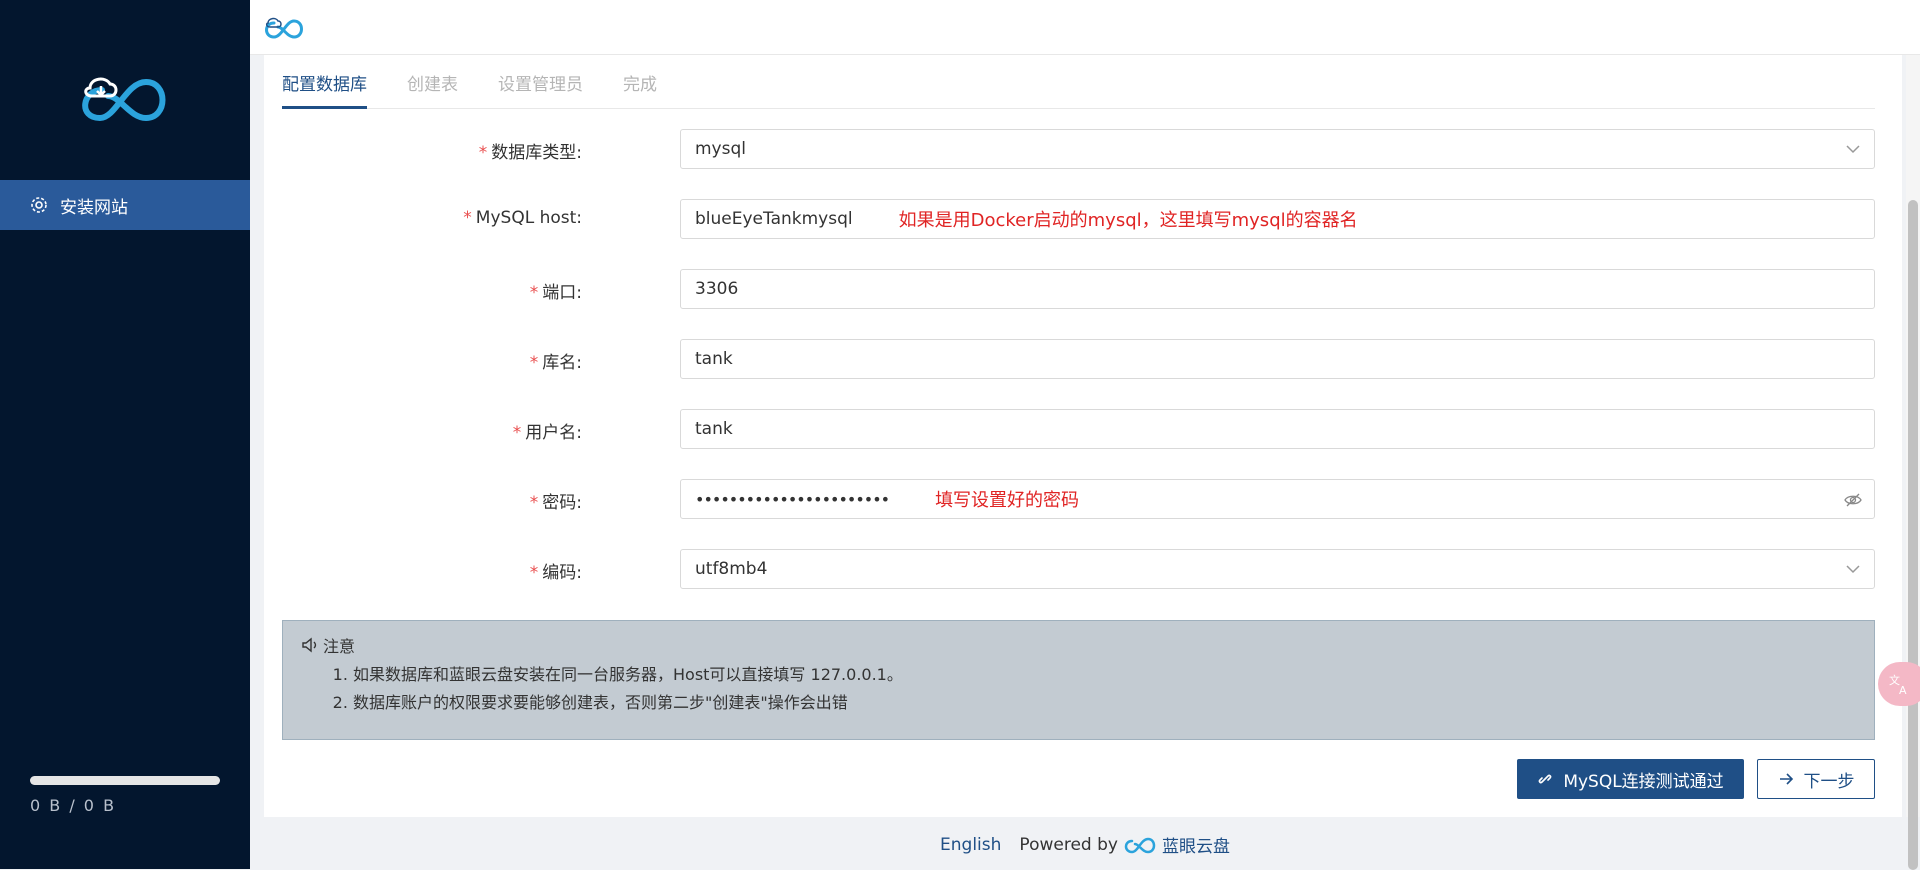 This screenshot has width=1920, height=870. What do you see at coordinates (555, 573) in the screenshot?
I see `charset-label: * 编码:` at bounding box center [555, 573].